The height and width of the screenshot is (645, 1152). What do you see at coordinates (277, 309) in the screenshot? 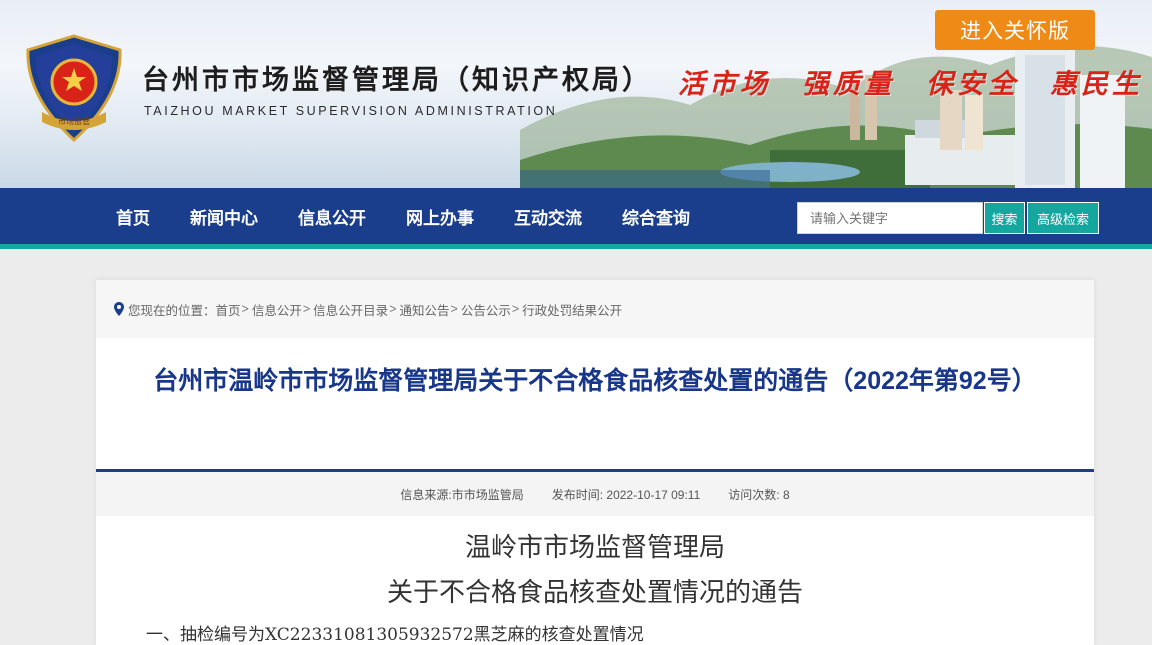
I see `breadcrumb-info-disclosure: 信息公开` at bounding box center [277, 309].